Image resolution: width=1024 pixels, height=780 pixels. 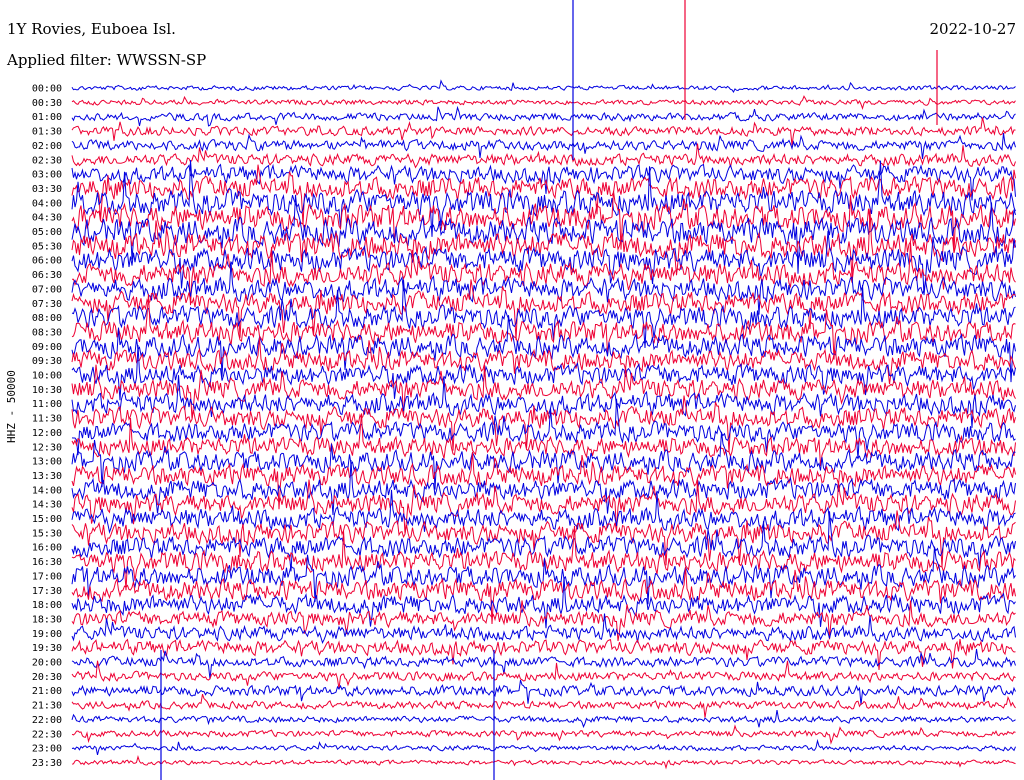 I want to click on row-time-label: 23:30, so click(x=47, y=763).